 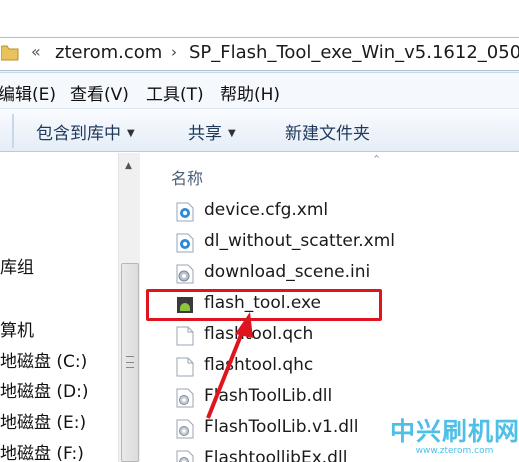 I want to click on new-folder-button: 新建文件夹, so click(x=327, y=131).